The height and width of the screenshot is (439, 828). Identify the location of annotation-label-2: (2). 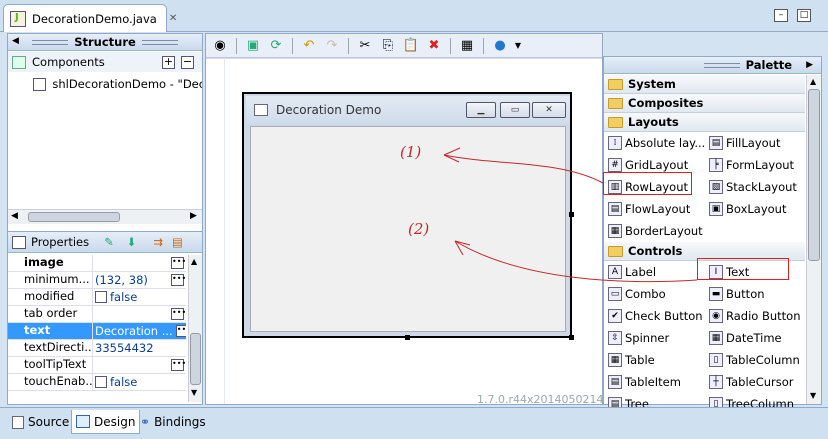
(419, 229).